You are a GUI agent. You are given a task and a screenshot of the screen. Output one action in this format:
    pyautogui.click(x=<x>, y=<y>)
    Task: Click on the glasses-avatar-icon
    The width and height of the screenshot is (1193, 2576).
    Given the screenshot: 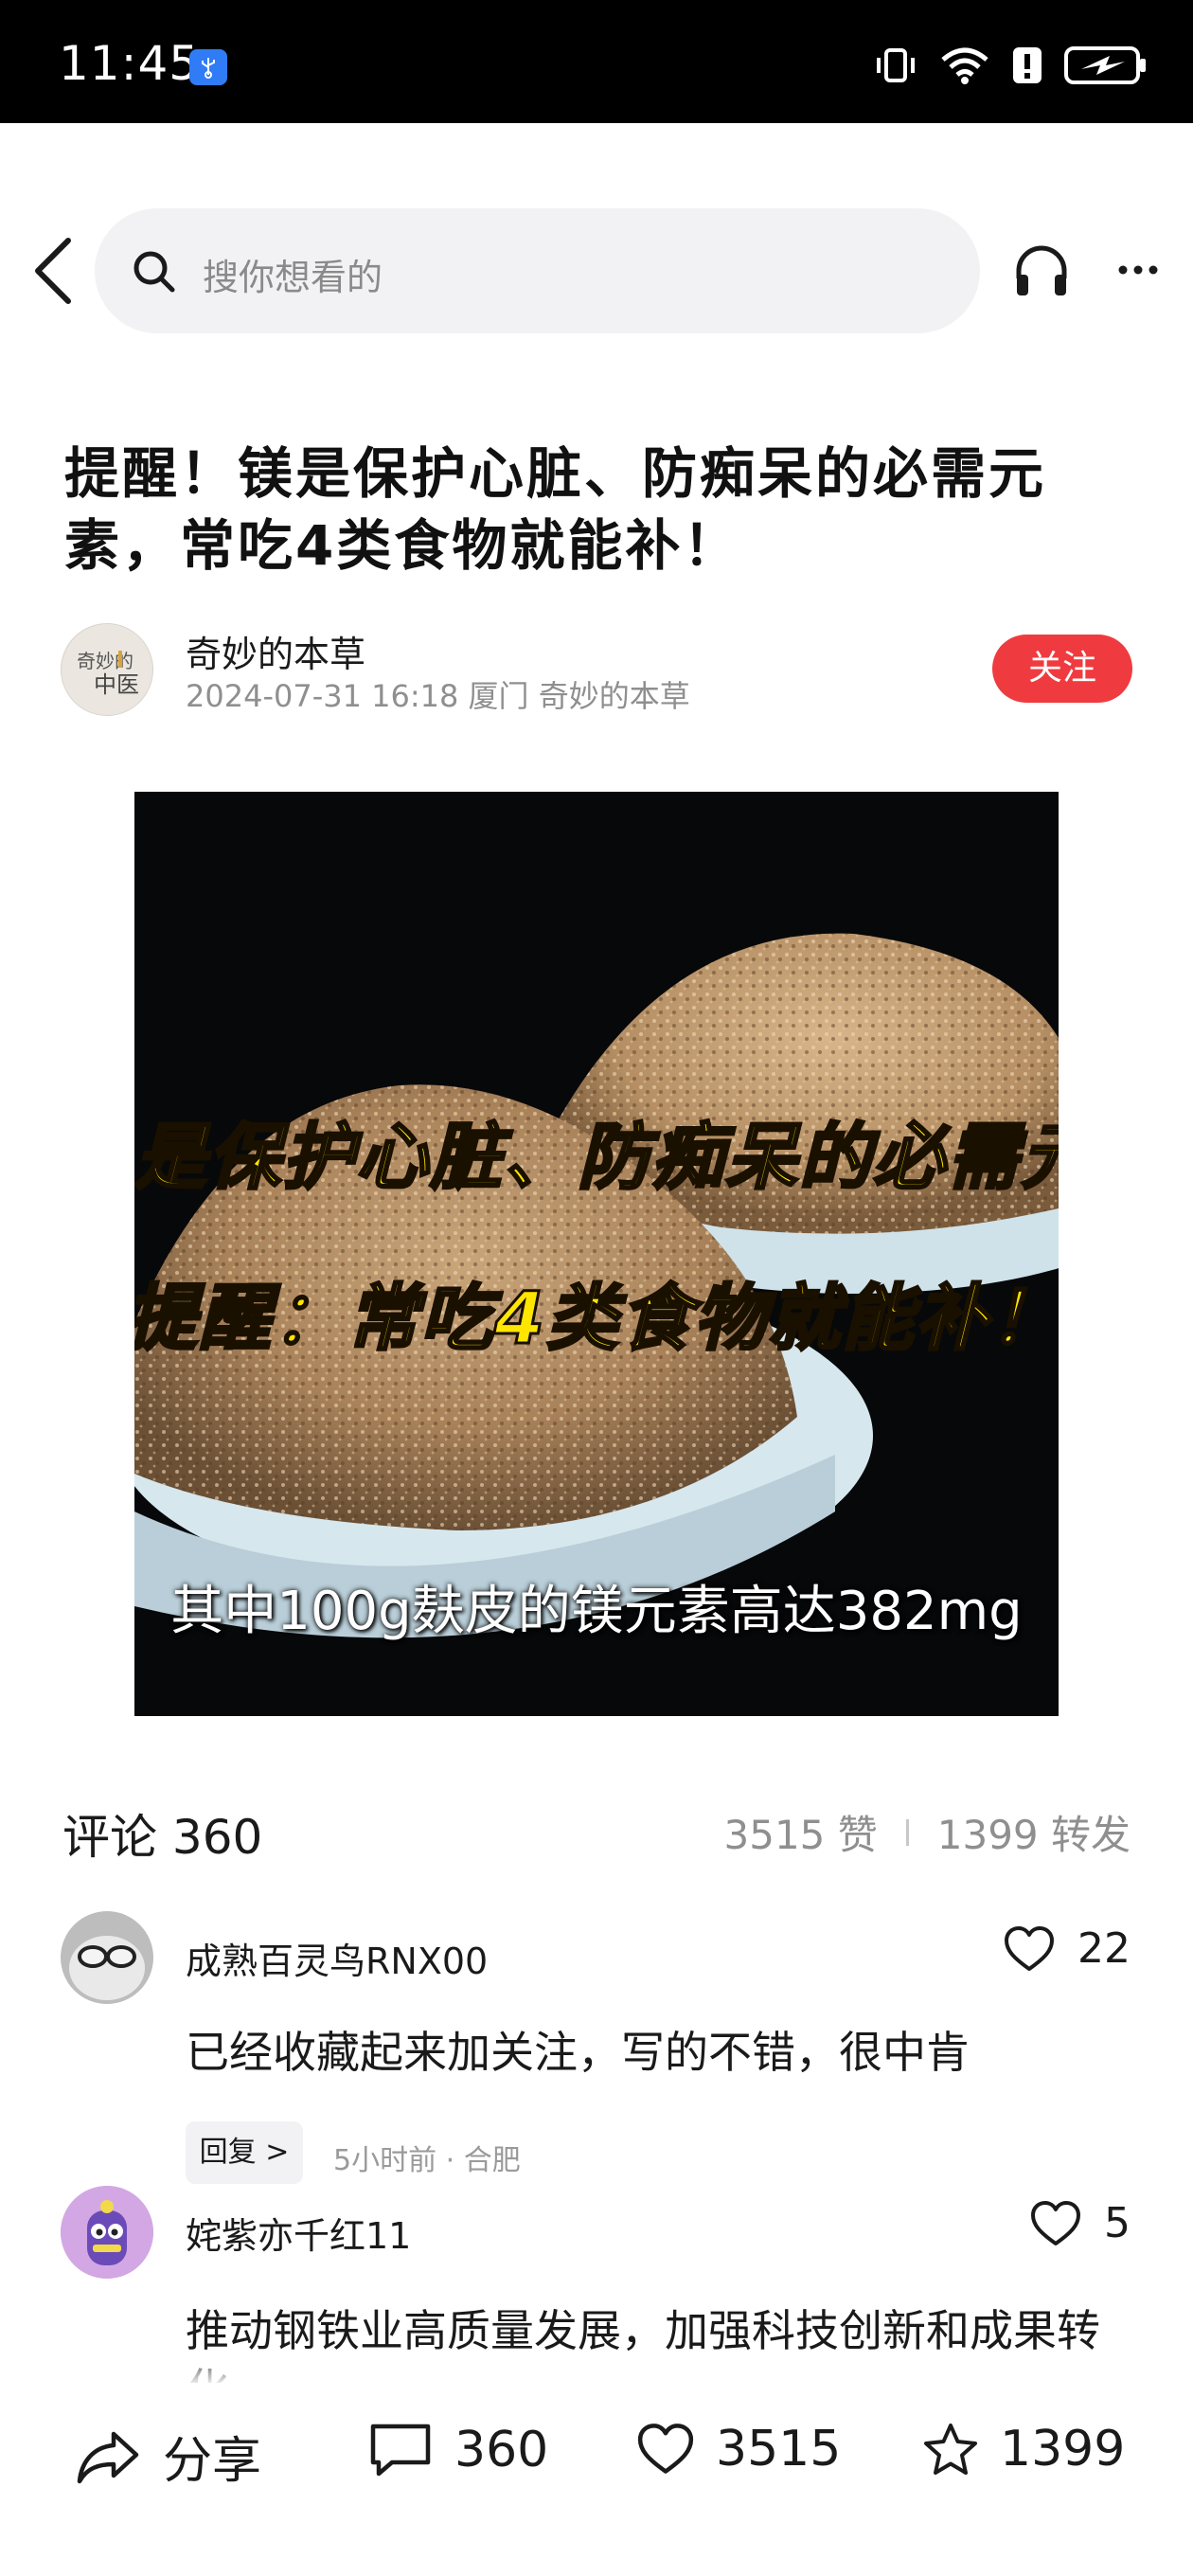 What is the action you would take?
    pyautogui.click(x=107, y=1957)
    